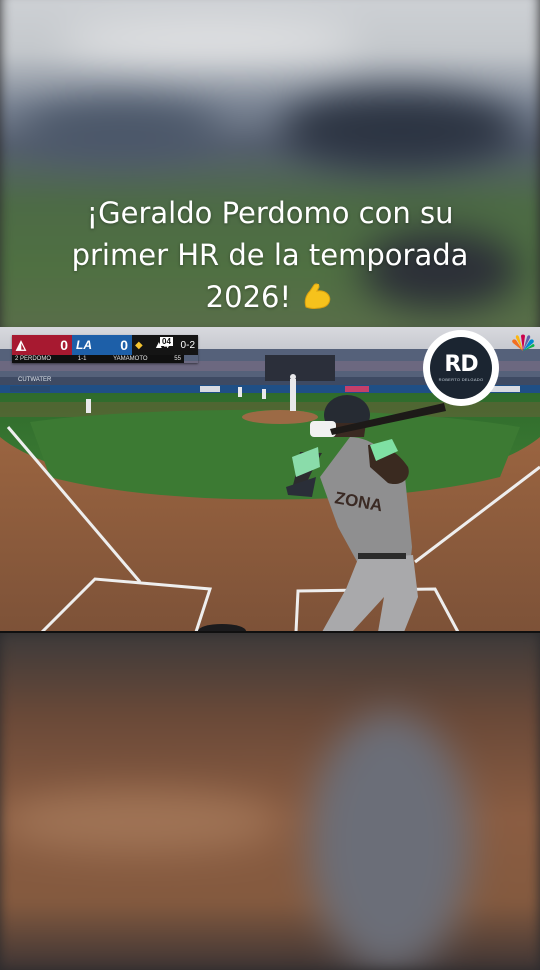 This screenshot has width=540, height=970. Describe the element at coordinates (35, 380) in the screenshot. I see `signage-text: CUTWATER` at that location.